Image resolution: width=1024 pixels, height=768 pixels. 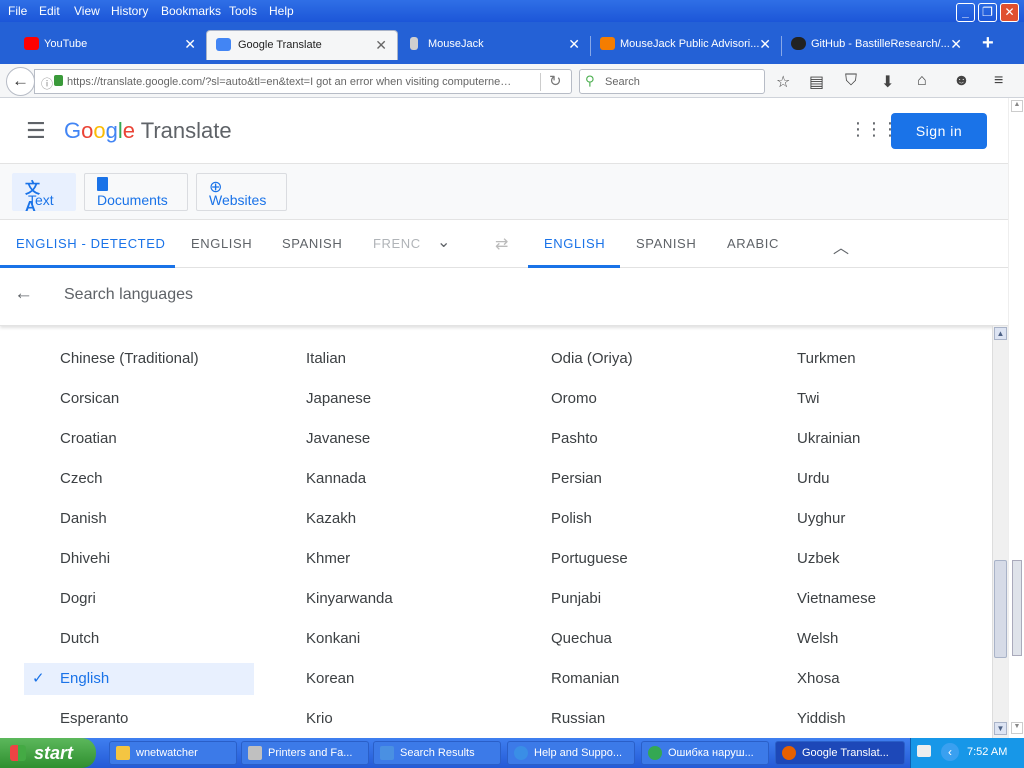 What do you see at coordinates (333, 638) in the screenshot?
I see `language-option: Konkani` at bounding box center [333, 638].